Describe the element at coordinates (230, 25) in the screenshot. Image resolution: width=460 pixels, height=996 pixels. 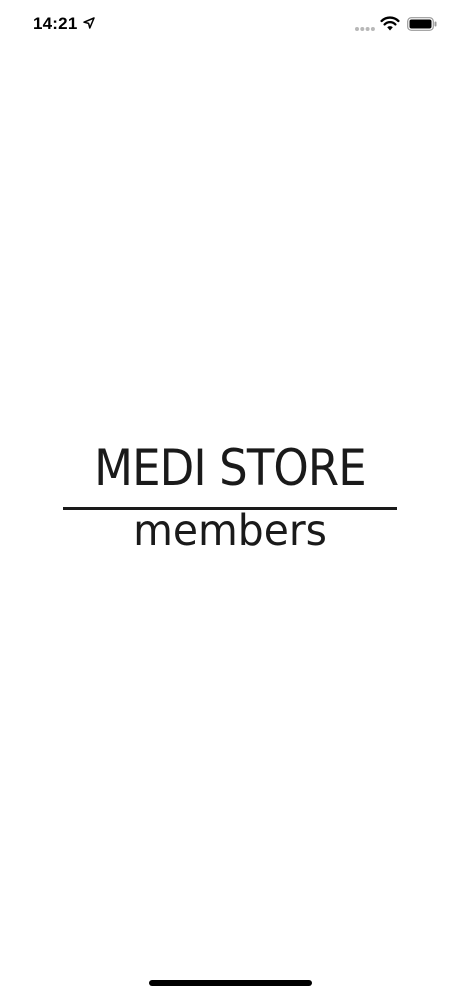
I see `status-bar: 14:21` at that location.